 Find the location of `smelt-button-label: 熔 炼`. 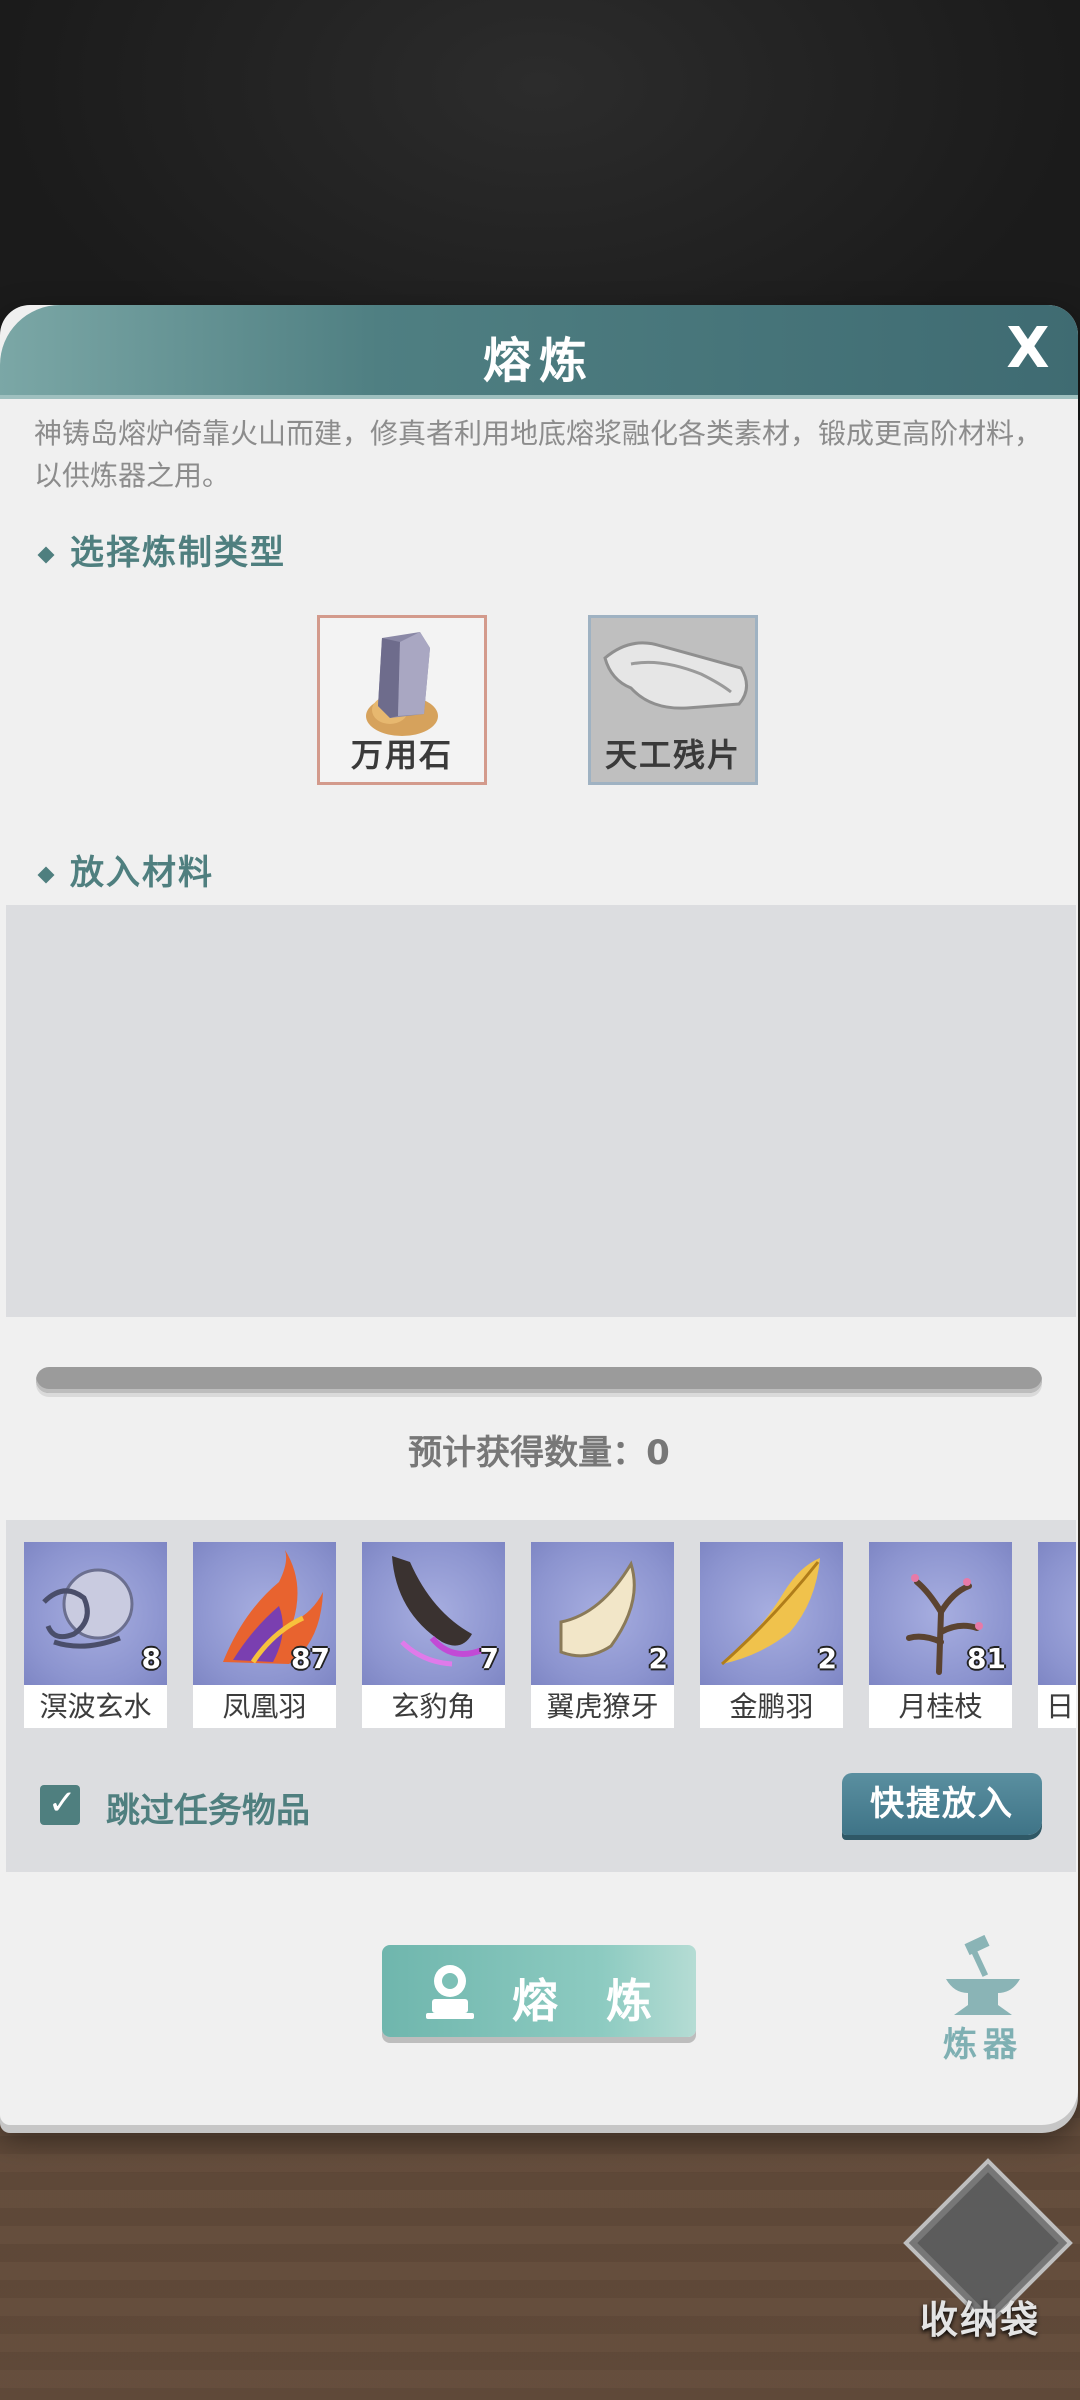

smelt-button-label: 熔 炼 is located at coordinates (590, 2001).